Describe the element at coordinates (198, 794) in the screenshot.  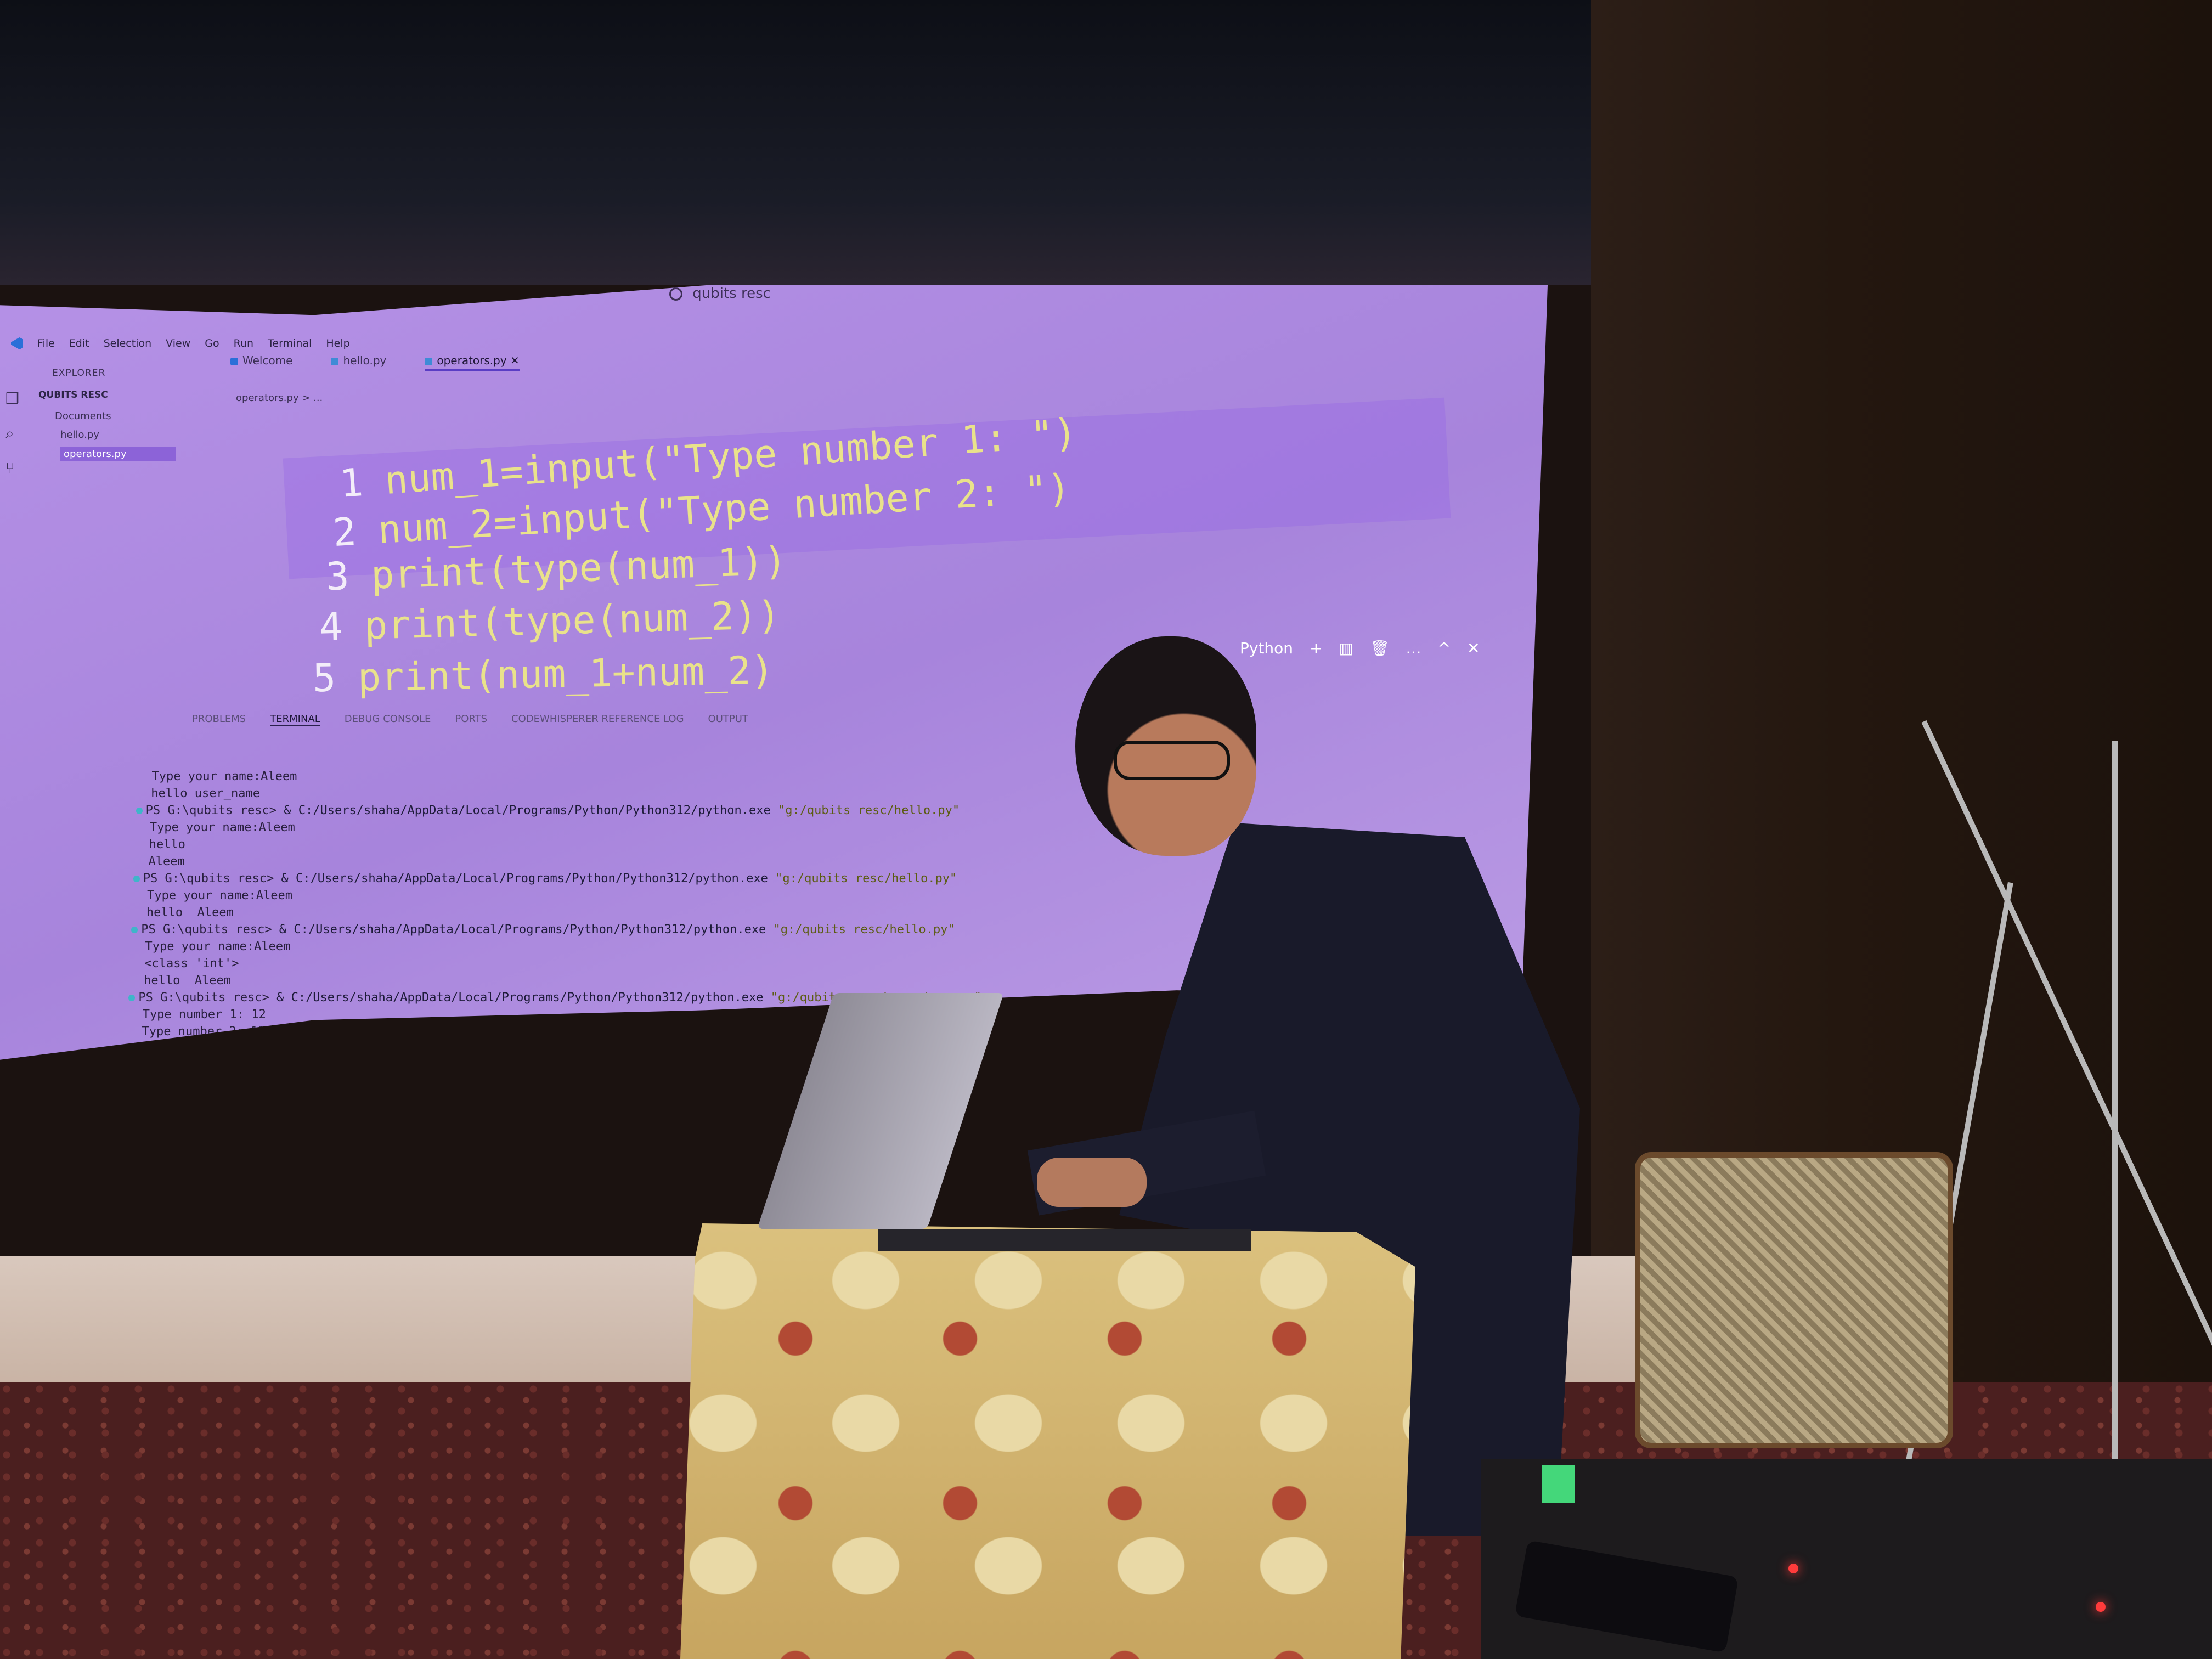
I see `terminal-line: hello user_name` at that location.